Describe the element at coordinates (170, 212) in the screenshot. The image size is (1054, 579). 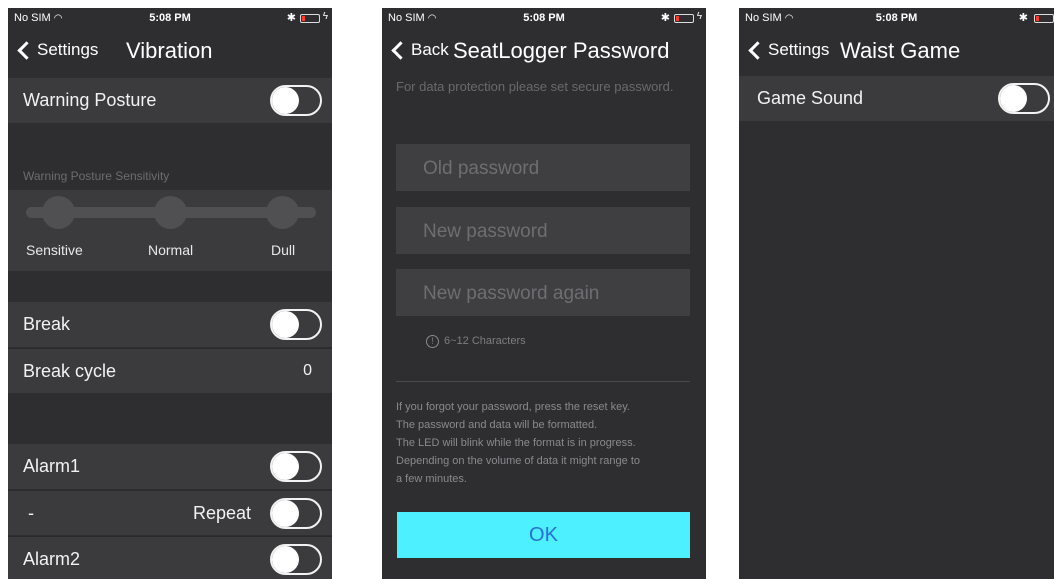
I see `slider-stop-normal` at that location.